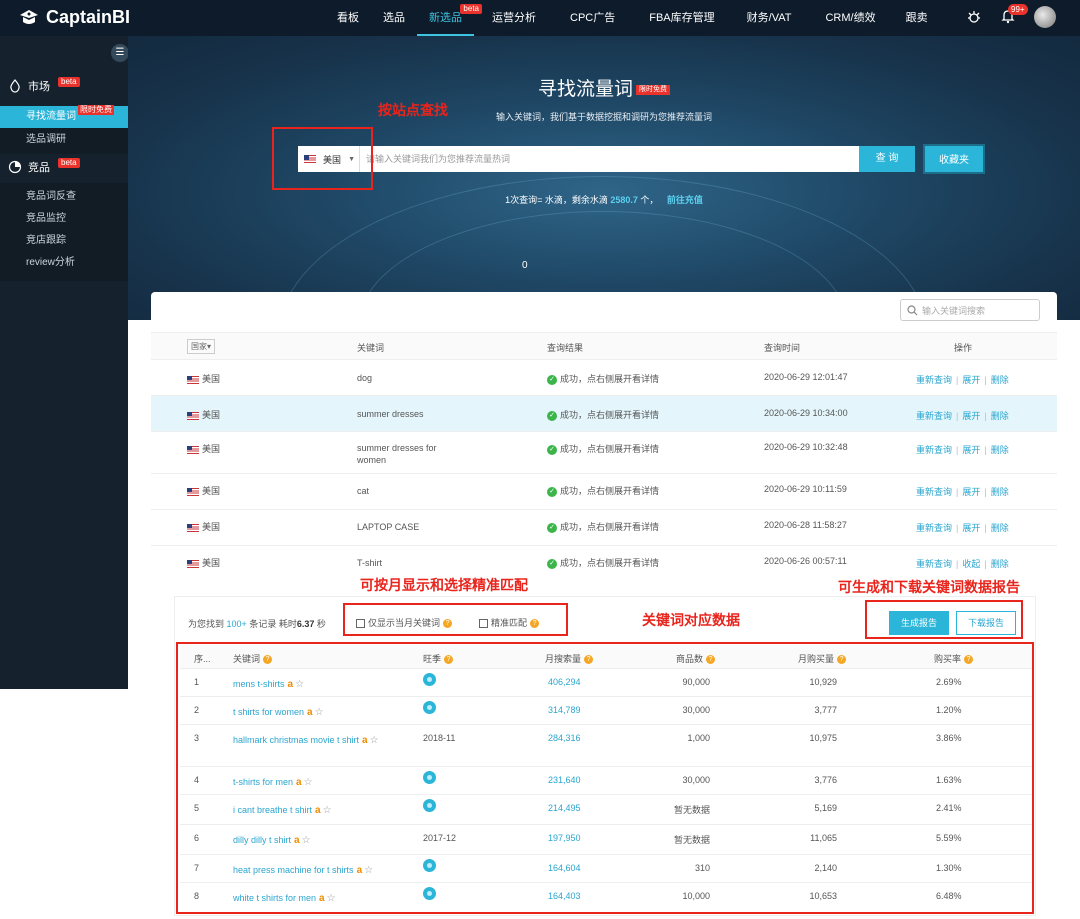  What do you see at coordinates (564, 868) in the screenshot?
I see `monthly-search-cell: 164,604` at bounding box center [564, 868].